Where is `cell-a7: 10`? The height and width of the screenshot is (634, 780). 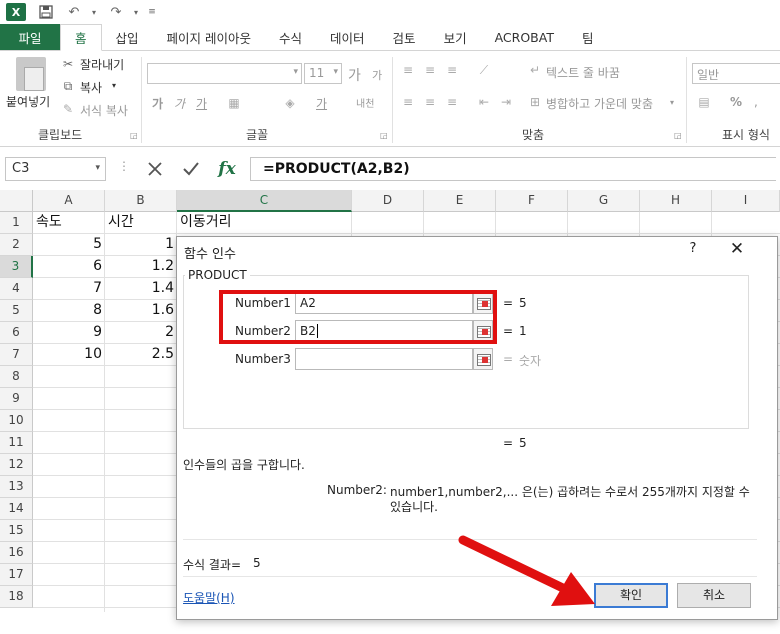
cell-a7: 10 is located at coordinates (69, 355).